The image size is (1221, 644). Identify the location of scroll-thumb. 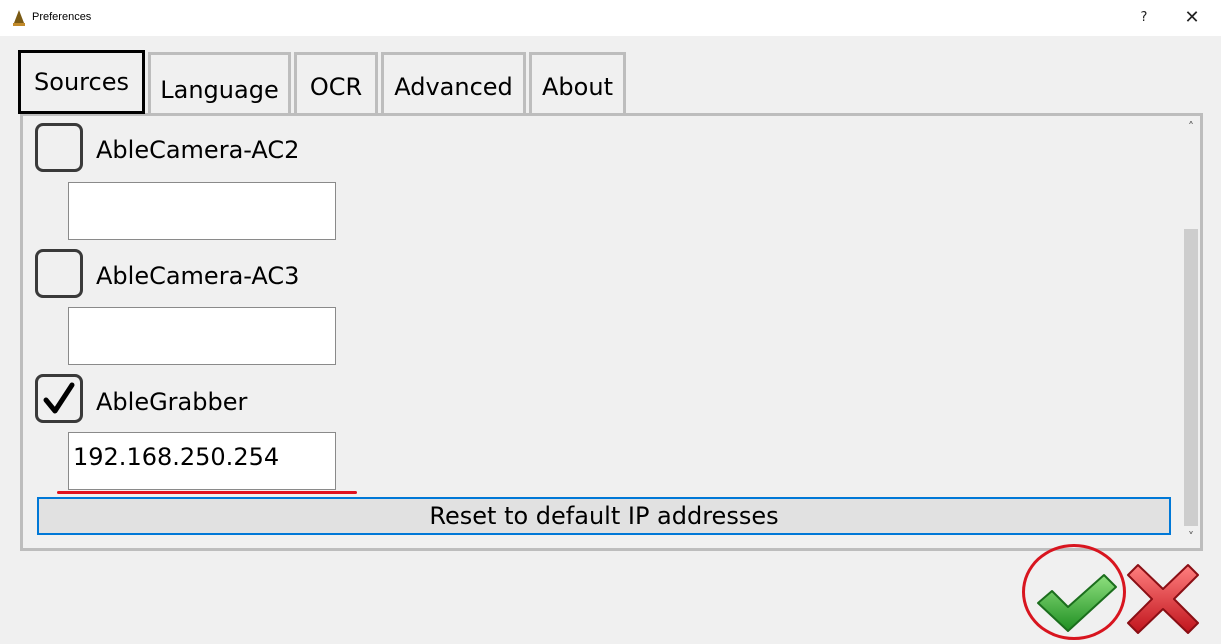
(1191, 377).